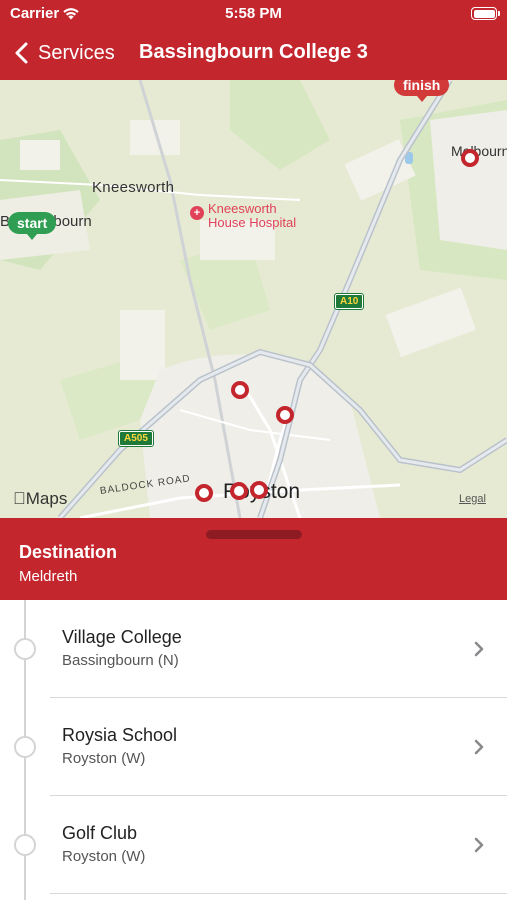 This screenshot has height=900, width=507. What do you see at coordinates (485, 13) in the screenshot?
I see `battery-icon` at bounding box center [485, 13].